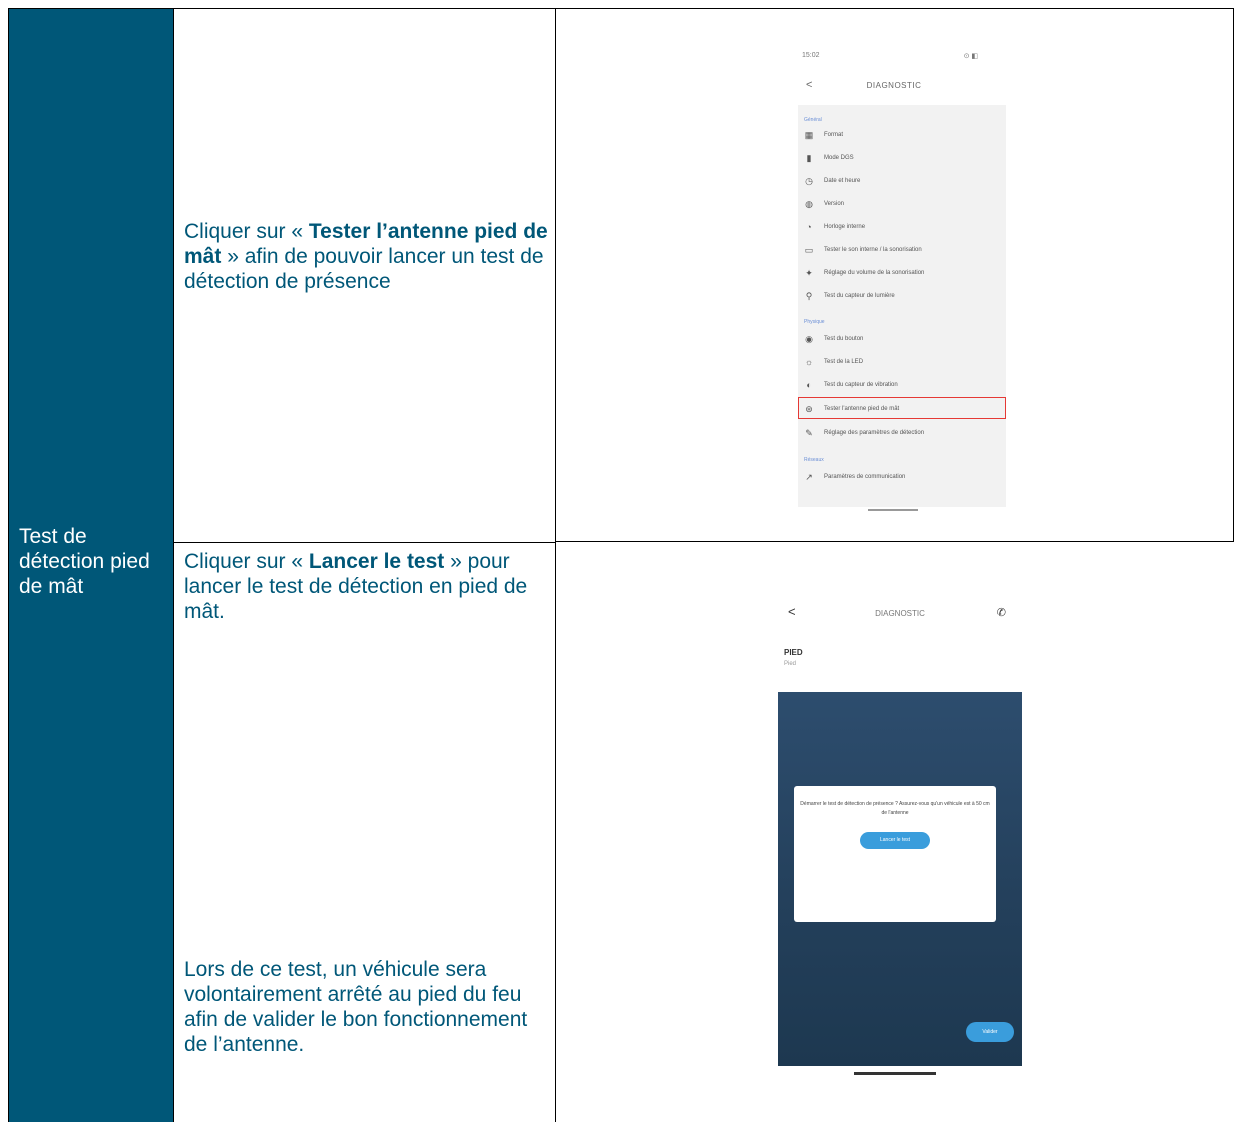  I want to click on list-item: ◷ Date et heure, so click(902, 182).